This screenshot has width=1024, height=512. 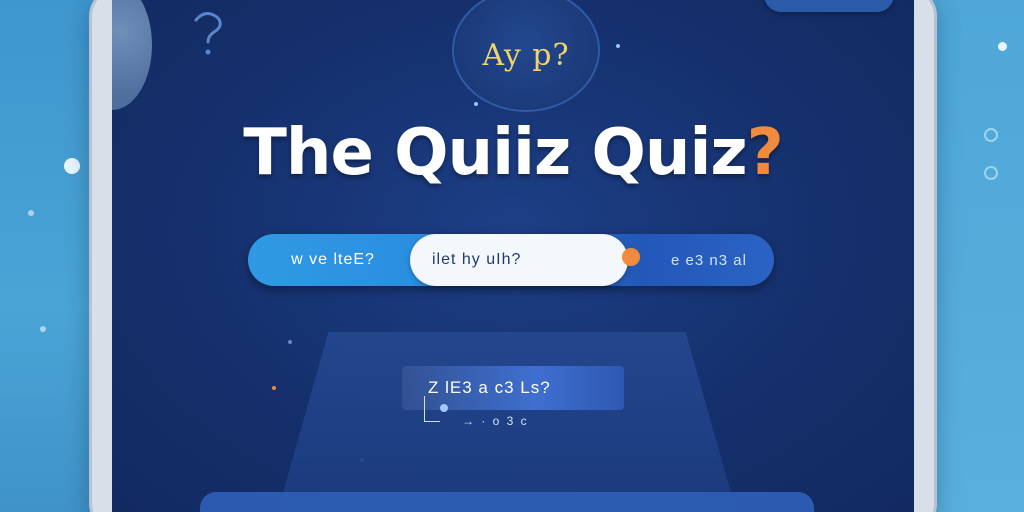 I want to click on selector-indicator-dot, so click(x=631, y=257).